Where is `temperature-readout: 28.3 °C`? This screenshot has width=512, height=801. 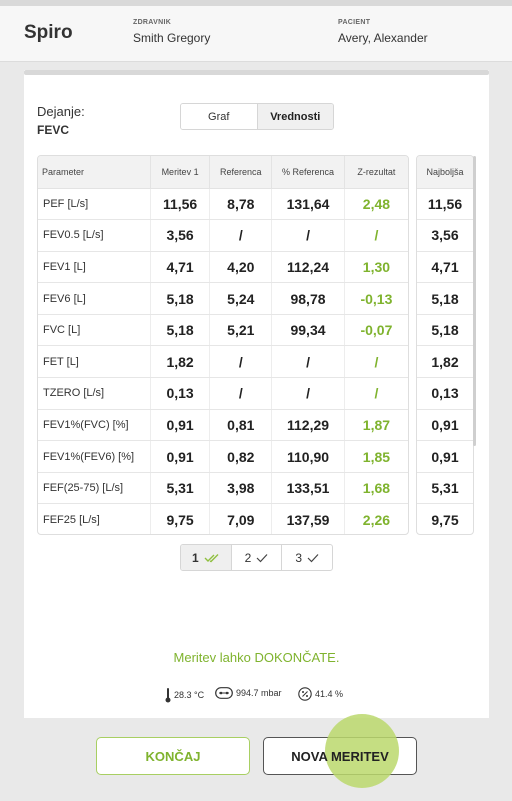 temperature-readout: 28.3 °C is located at coordinates (184, 695).